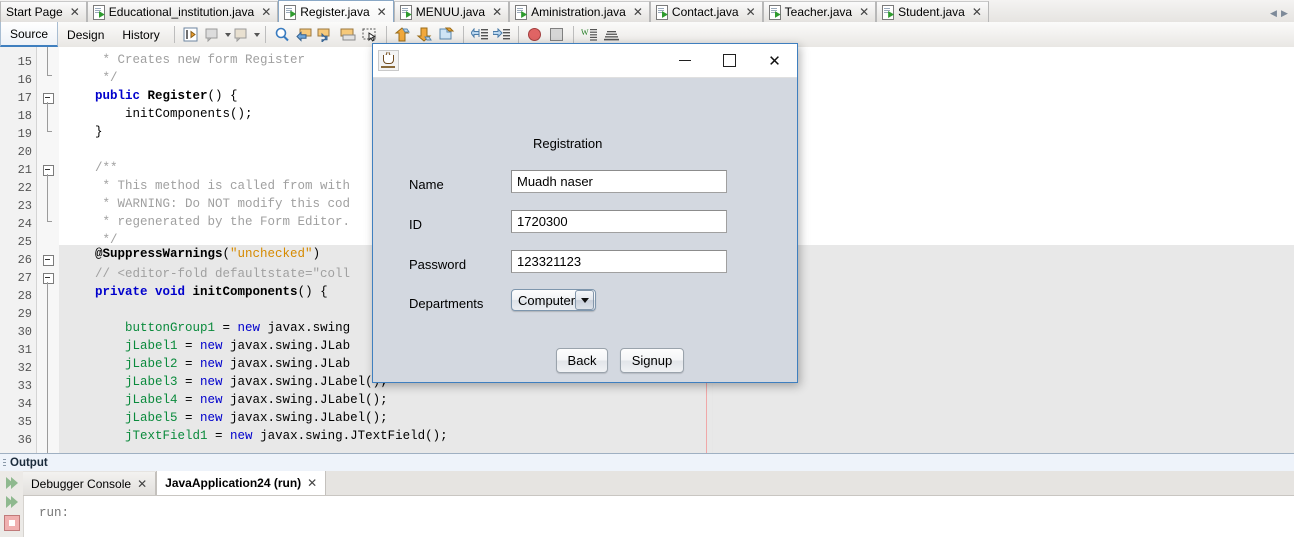  What do you see at coordinates (932, 11) in the screenshot?
I see `editor-tab-student: Student.java ✕` at bounding box center [932, 11].